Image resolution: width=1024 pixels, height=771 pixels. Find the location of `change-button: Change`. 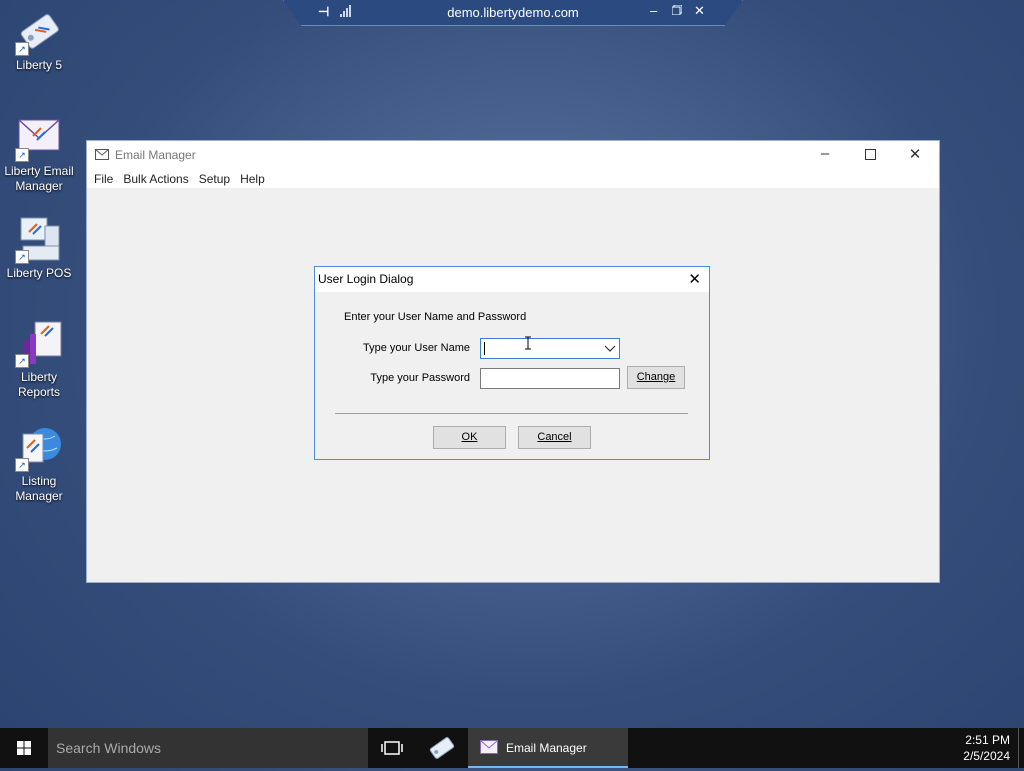

change-button: Change is located at coordinates (656, 377).